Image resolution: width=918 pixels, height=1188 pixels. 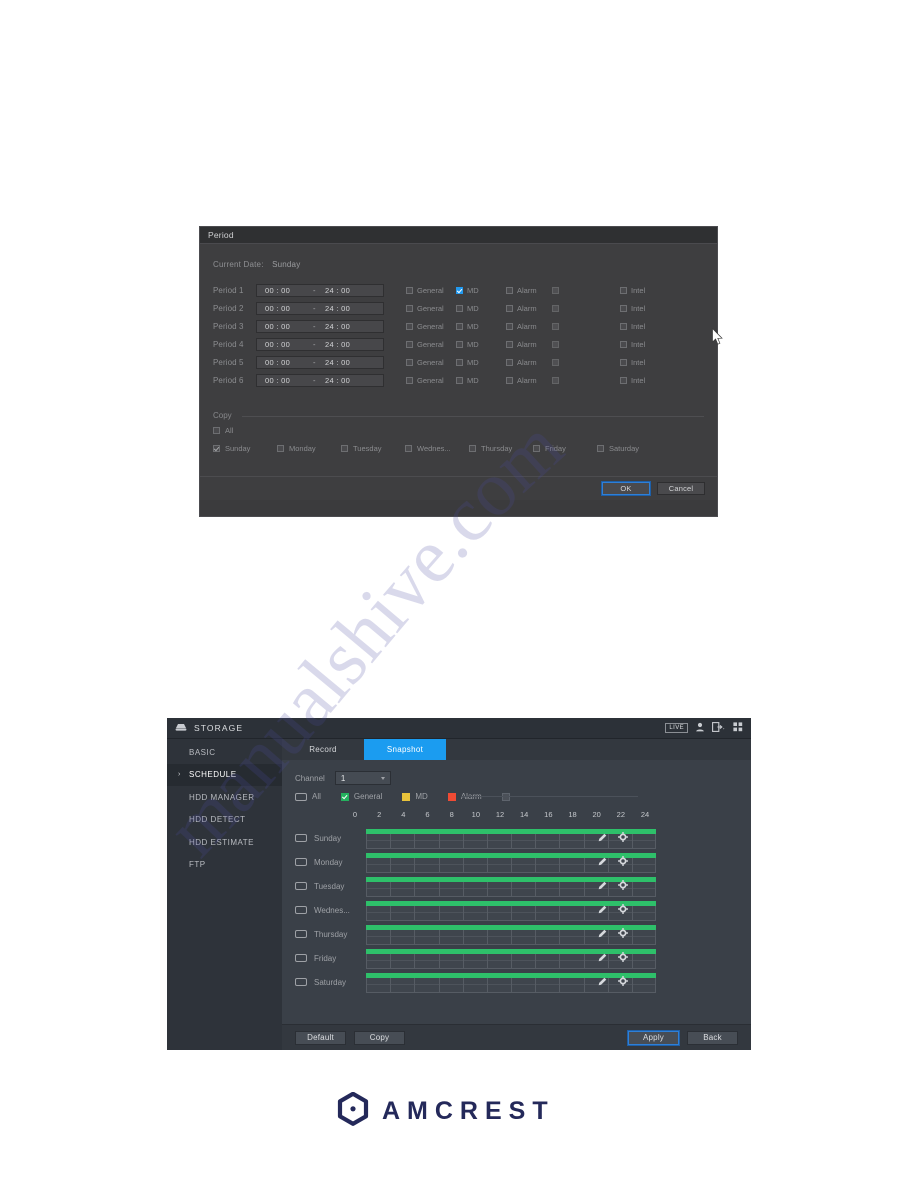 What do you see at coordinates (719, 728) in the screenshot?
I see `logout-icon` at bounding box center [719, 728].